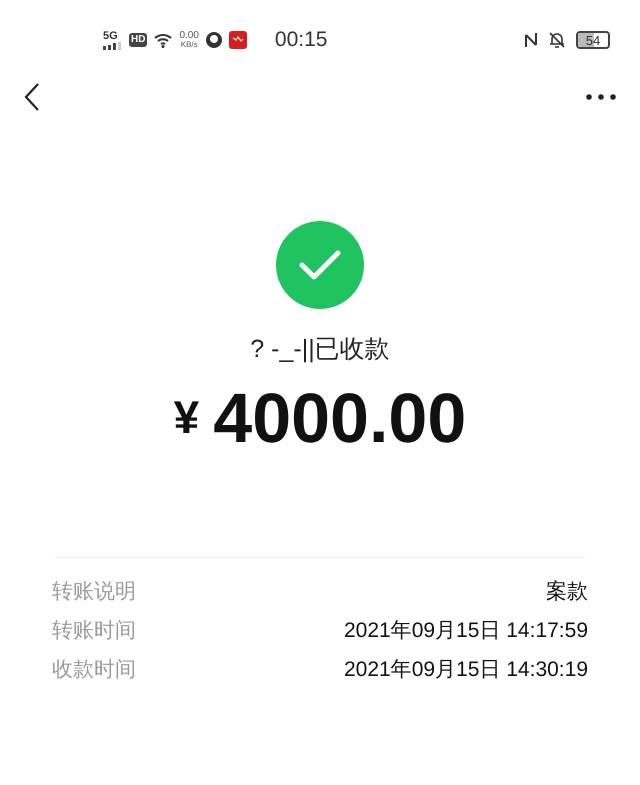  What do you see at coordinates (189, 45) in the screenshot?
I see `speed-unit: KB/s` at bounding box center [189, 45].